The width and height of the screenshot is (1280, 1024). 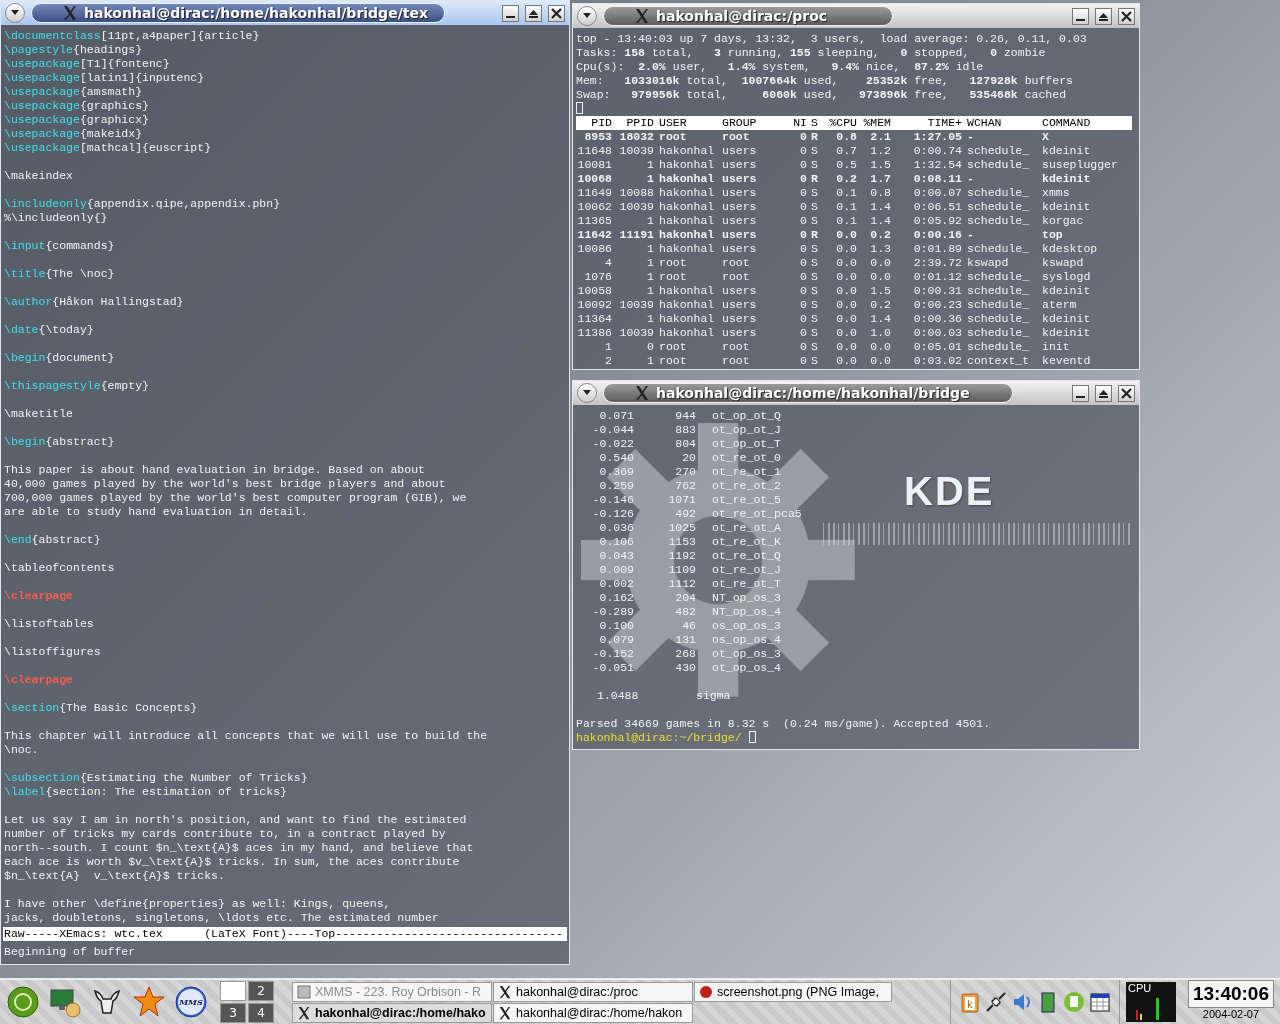 What do you see at coordinates (74, 92) in the screenshot?
I see `code-line: \usepackage{amsmath}` at bounding box center [74, 92].